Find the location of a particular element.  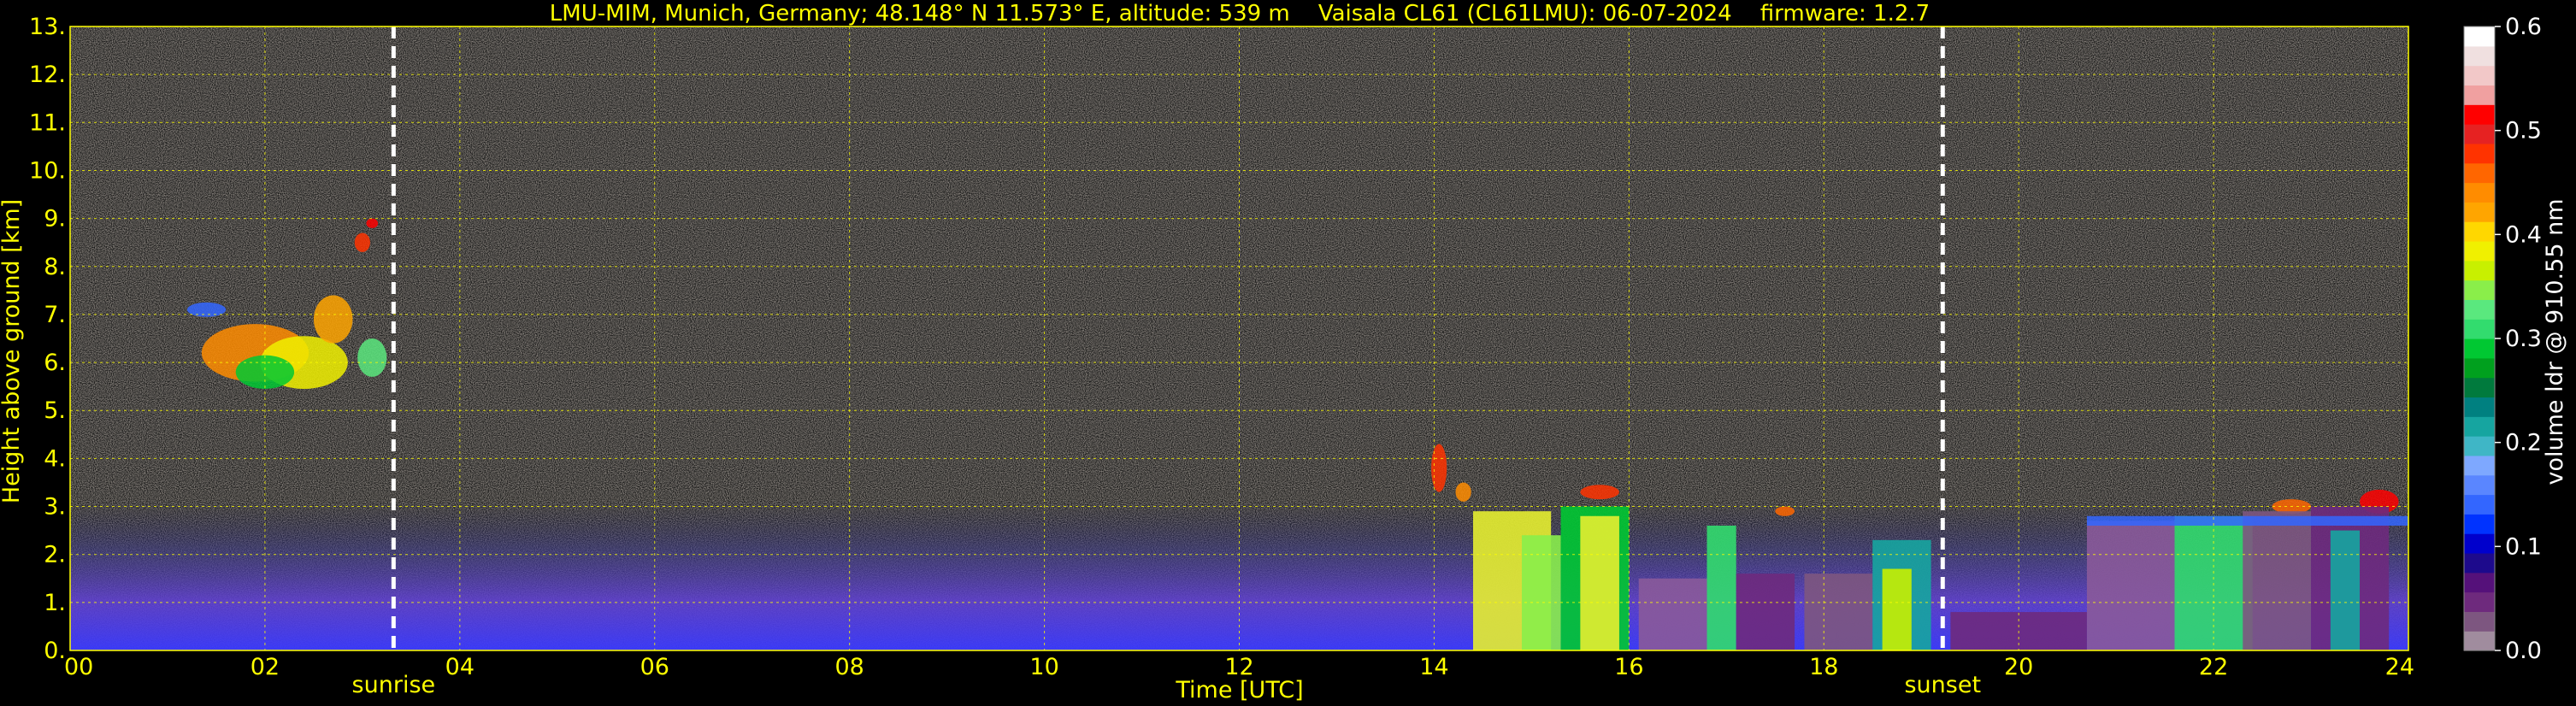

x-tick-label: 02 is located at coordinates (266, 667).